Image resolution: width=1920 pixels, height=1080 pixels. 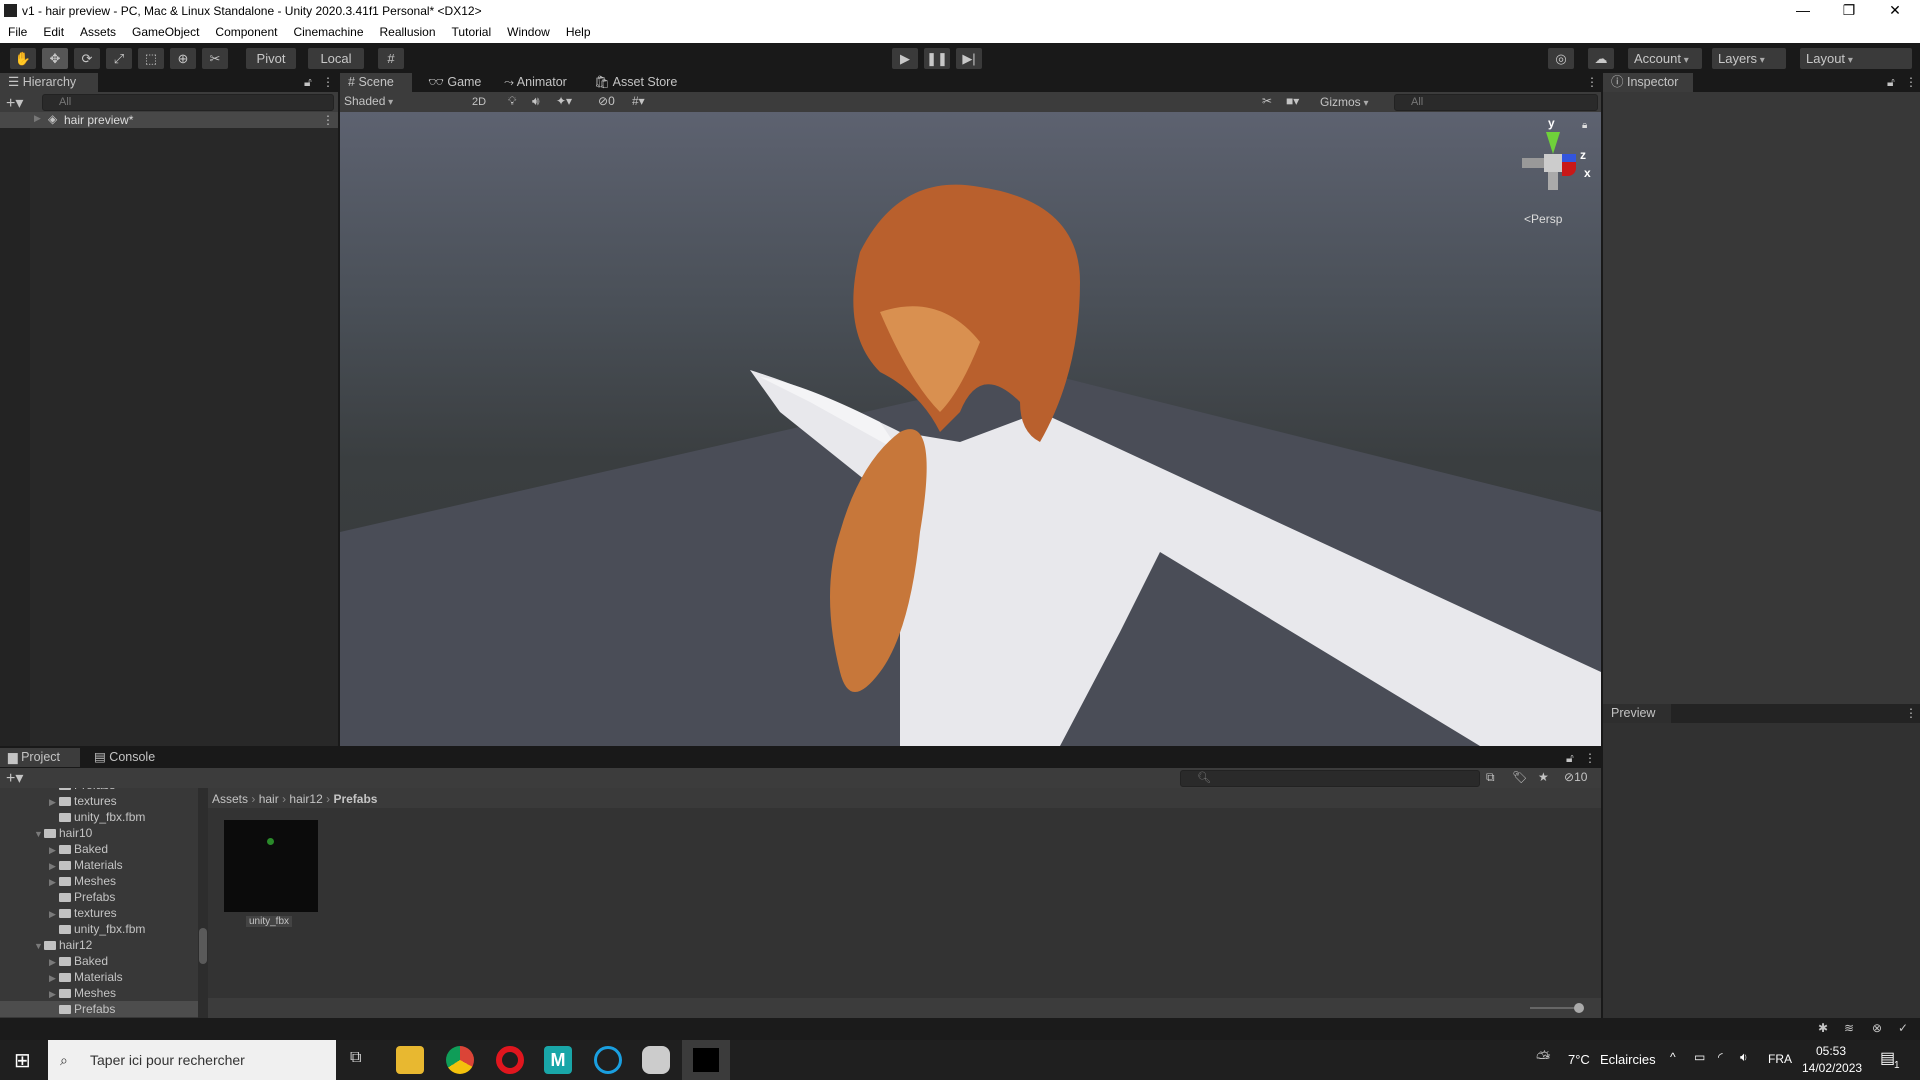 What do you see at coordinates (1832, 1068) in the screenshot?
I see `clock-date: 14/02/2023` at bounding box center [1832, 1068].